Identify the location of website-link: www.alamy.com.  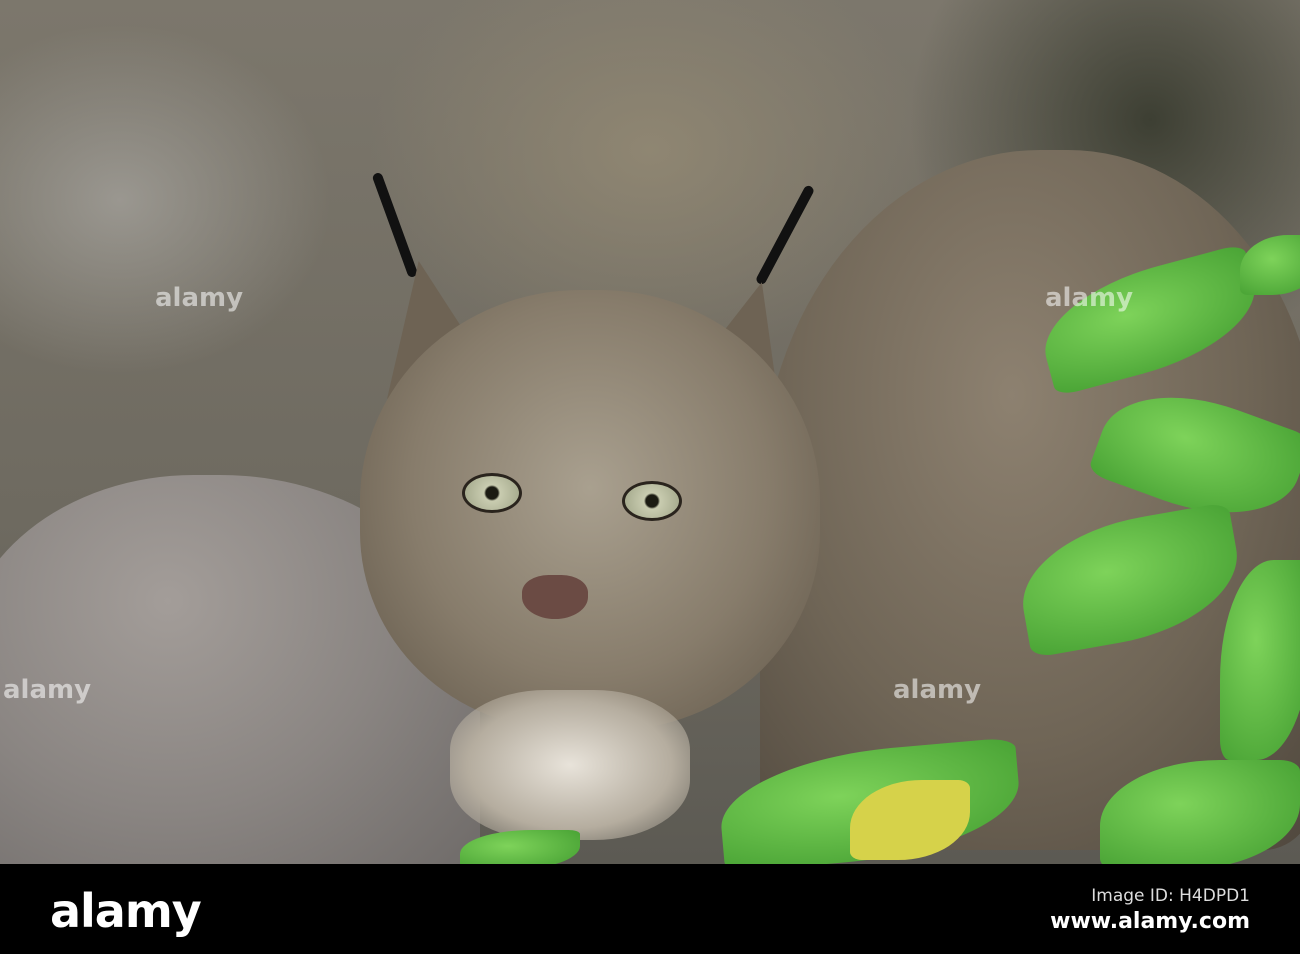
(1150, 921).